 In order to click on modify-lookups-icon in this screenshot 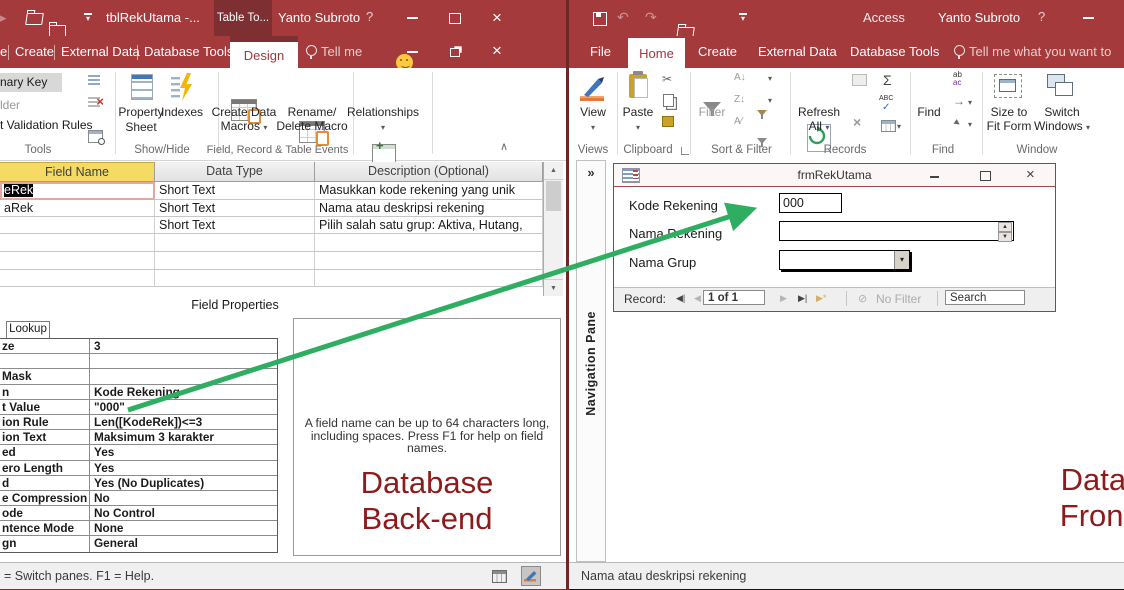, I will do `click(96, 137)`.